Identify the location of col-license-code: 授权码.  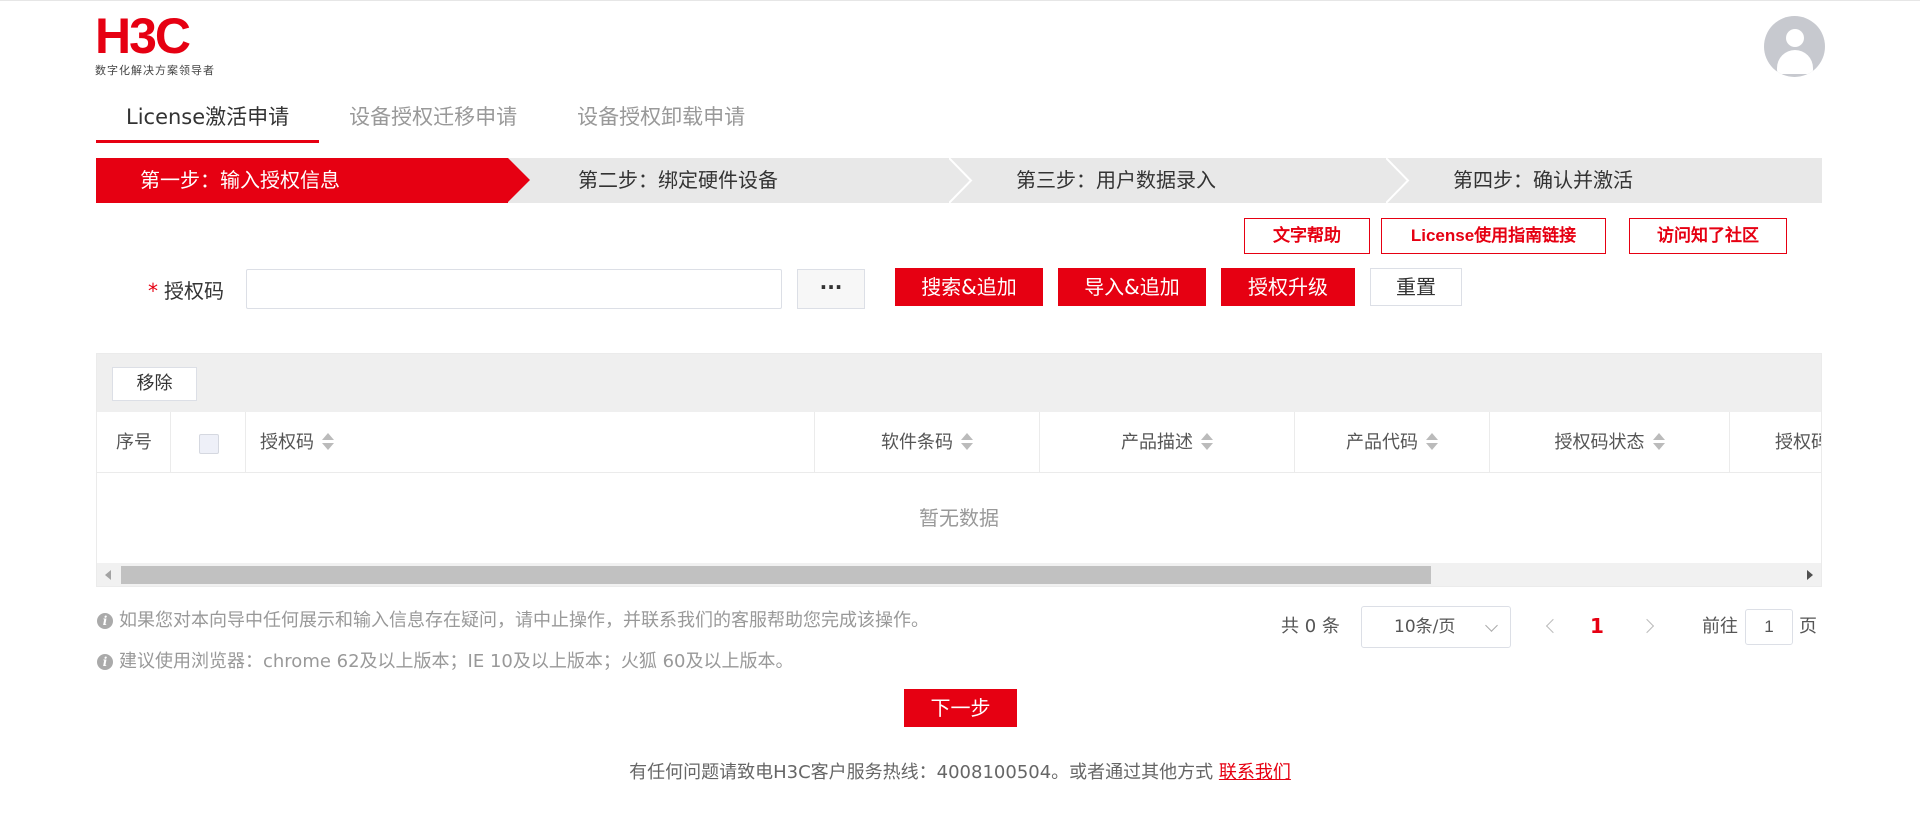
(530, 442).